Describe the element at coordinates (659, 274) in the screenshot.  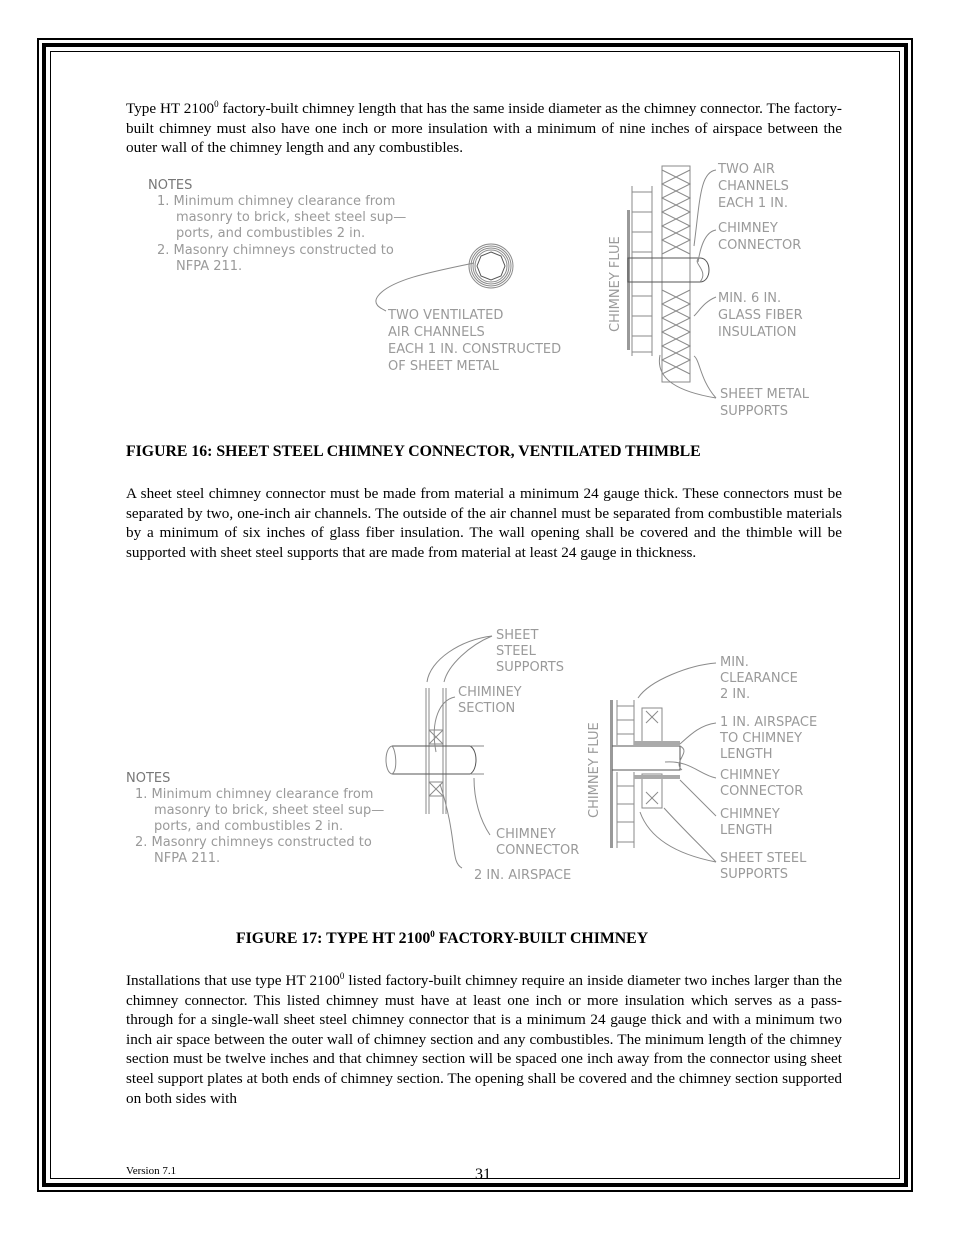
I see `wall-section-diagram: CHIMNEY FLUE` at that location.